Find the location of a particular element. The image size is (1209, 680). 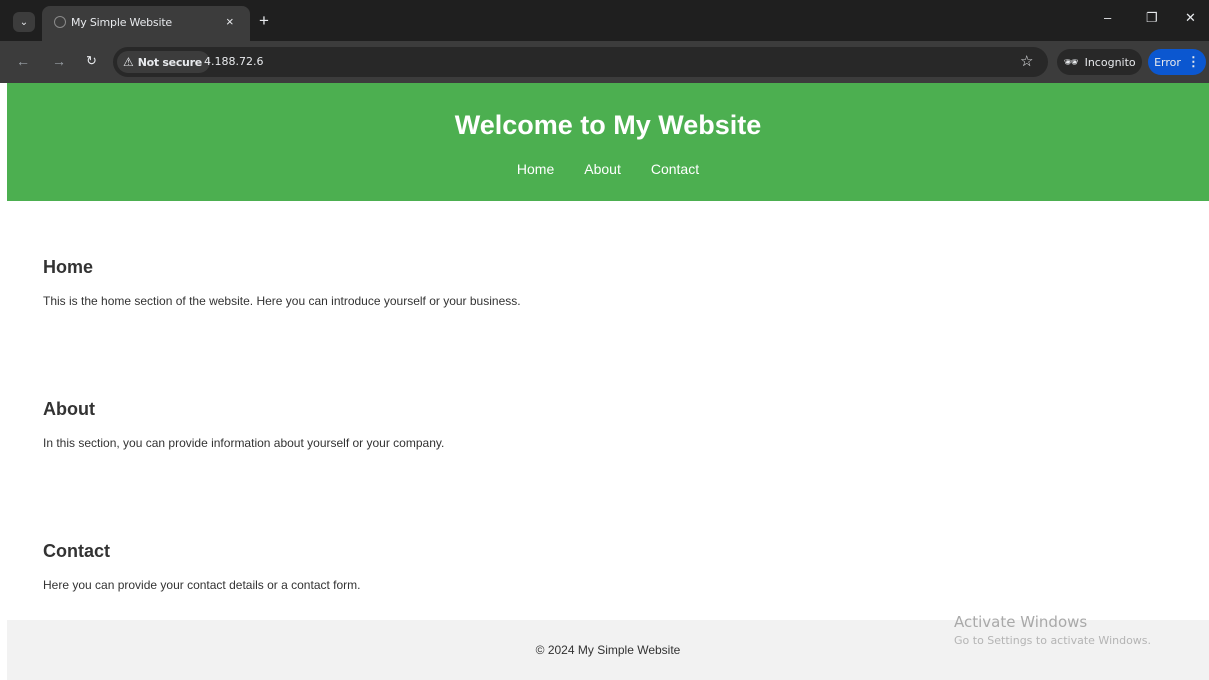

browser-tab: My Simple Website × is located at coordinates (146, 23).